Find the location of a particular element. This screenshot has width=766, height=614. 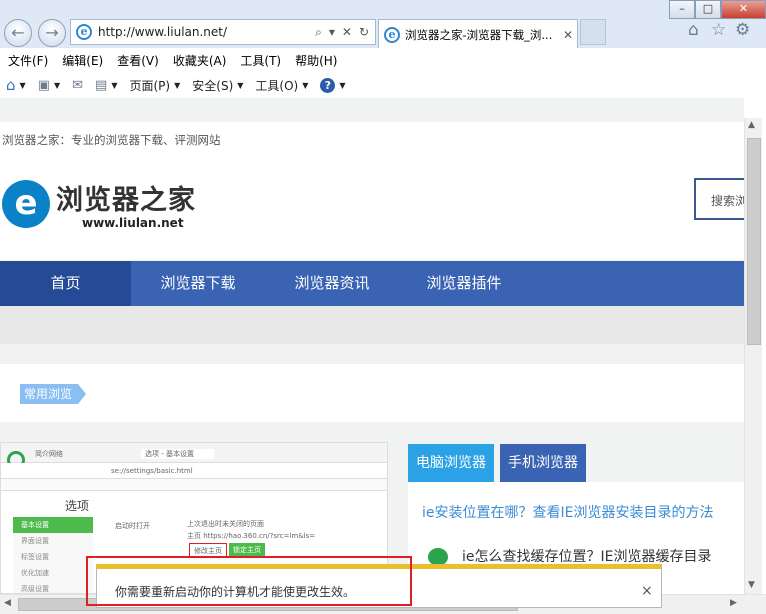

stop-icon: ✕ is located at coordinates (347, 32).